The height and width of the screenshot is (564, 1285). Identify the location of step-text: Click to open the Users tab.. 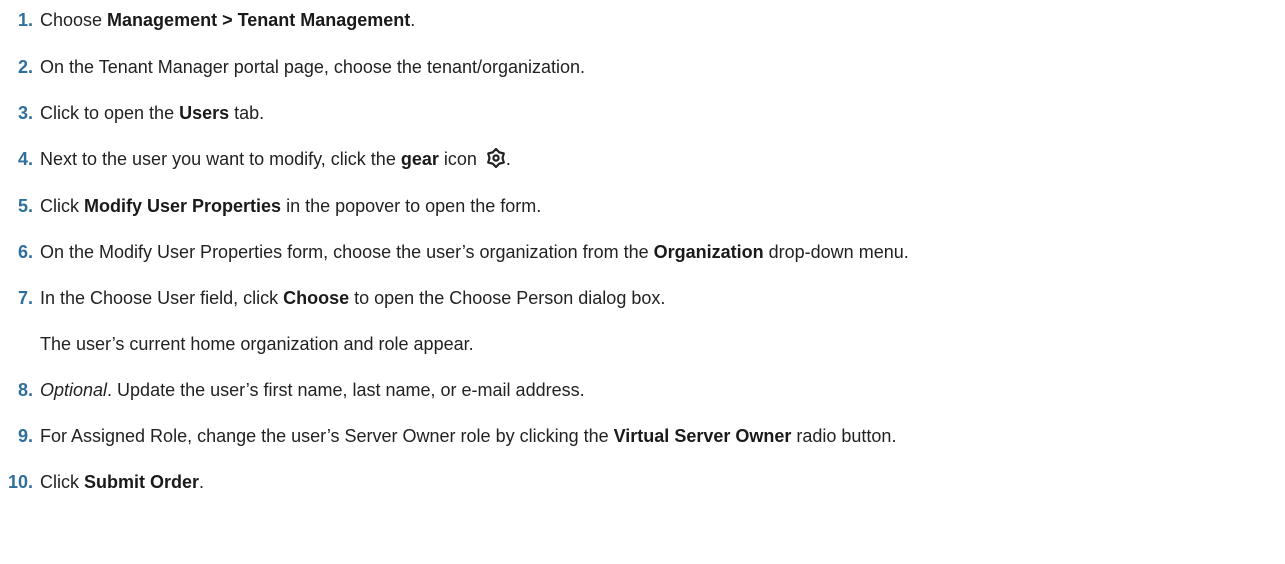
(152, 113).